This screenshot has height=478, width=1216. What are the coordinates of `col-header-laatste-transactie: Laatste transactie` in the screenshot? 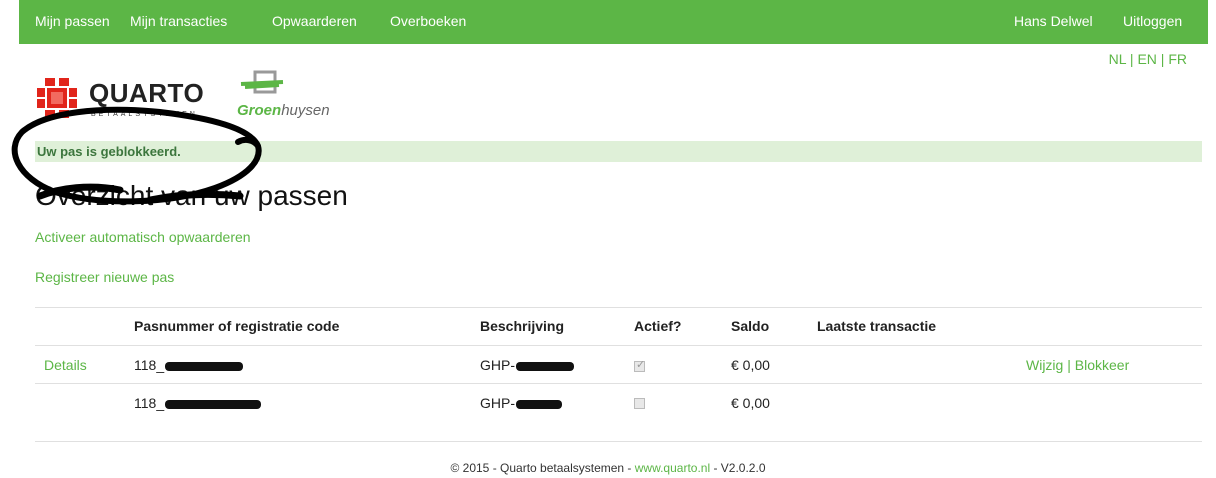 It's located at (877, 326).